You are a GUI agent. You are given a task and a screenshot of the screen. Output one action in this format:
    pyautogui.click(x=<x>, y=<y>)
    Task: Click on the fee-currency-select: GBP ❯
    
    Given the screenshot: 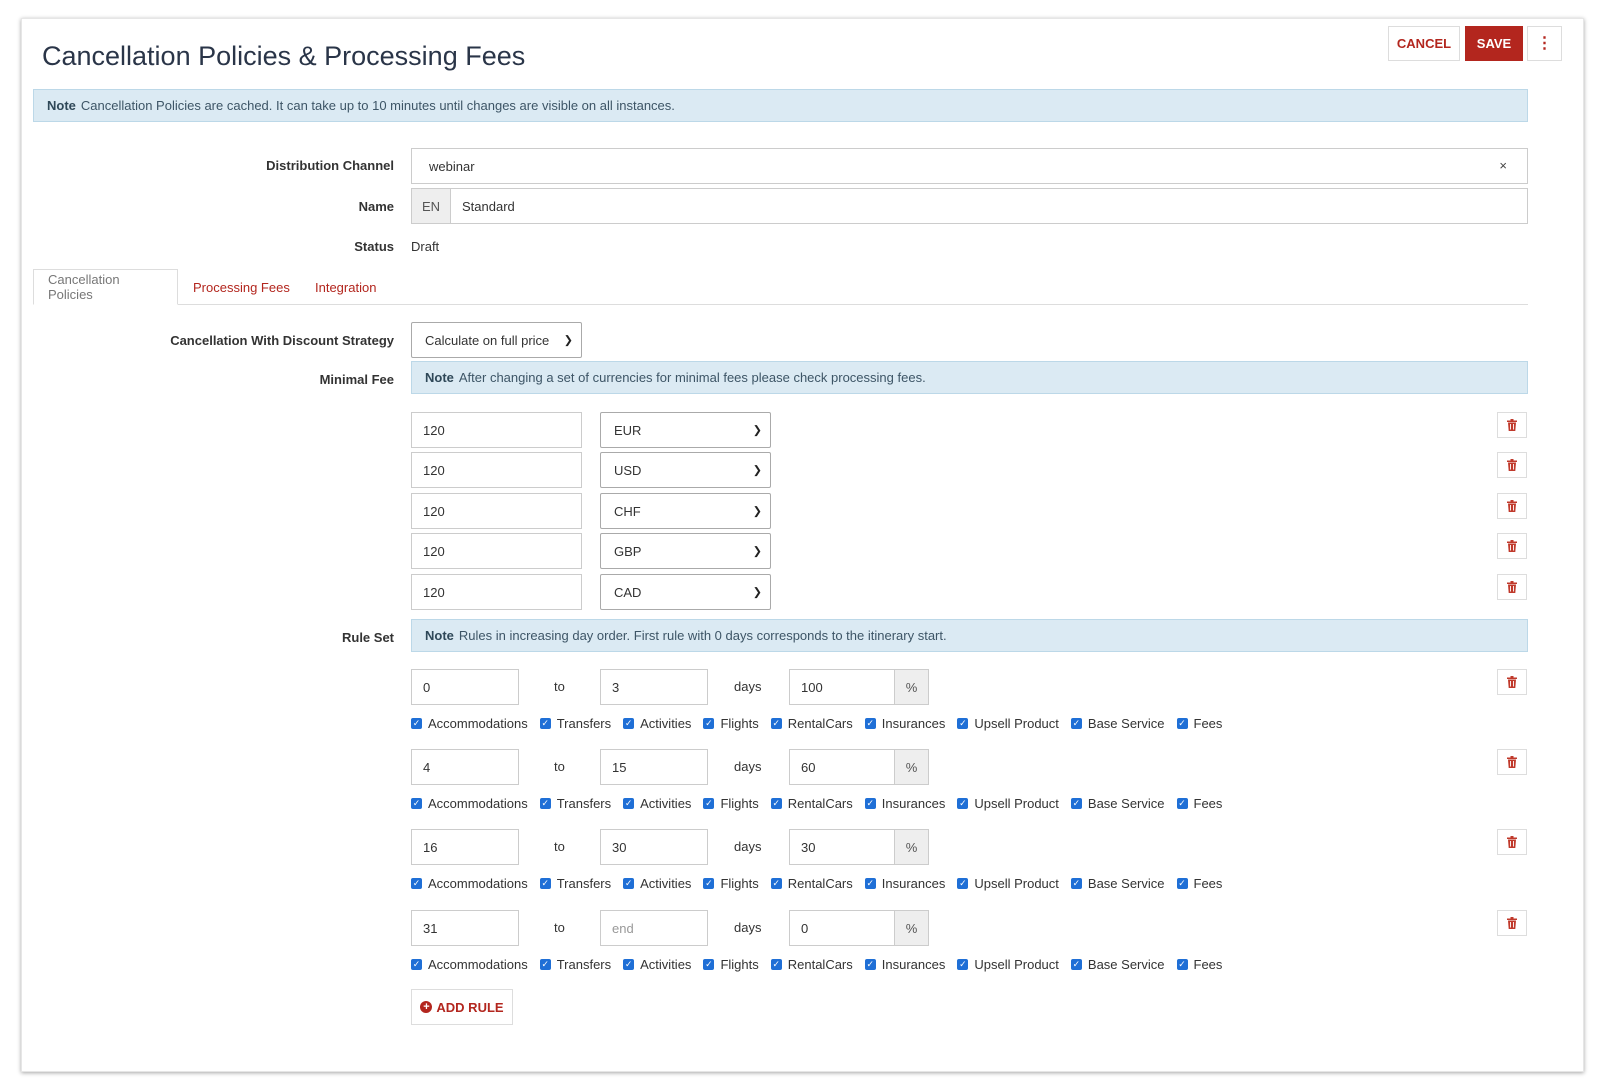 What is the action you would take?
    pyautogui.click(x=685, y=551)
    